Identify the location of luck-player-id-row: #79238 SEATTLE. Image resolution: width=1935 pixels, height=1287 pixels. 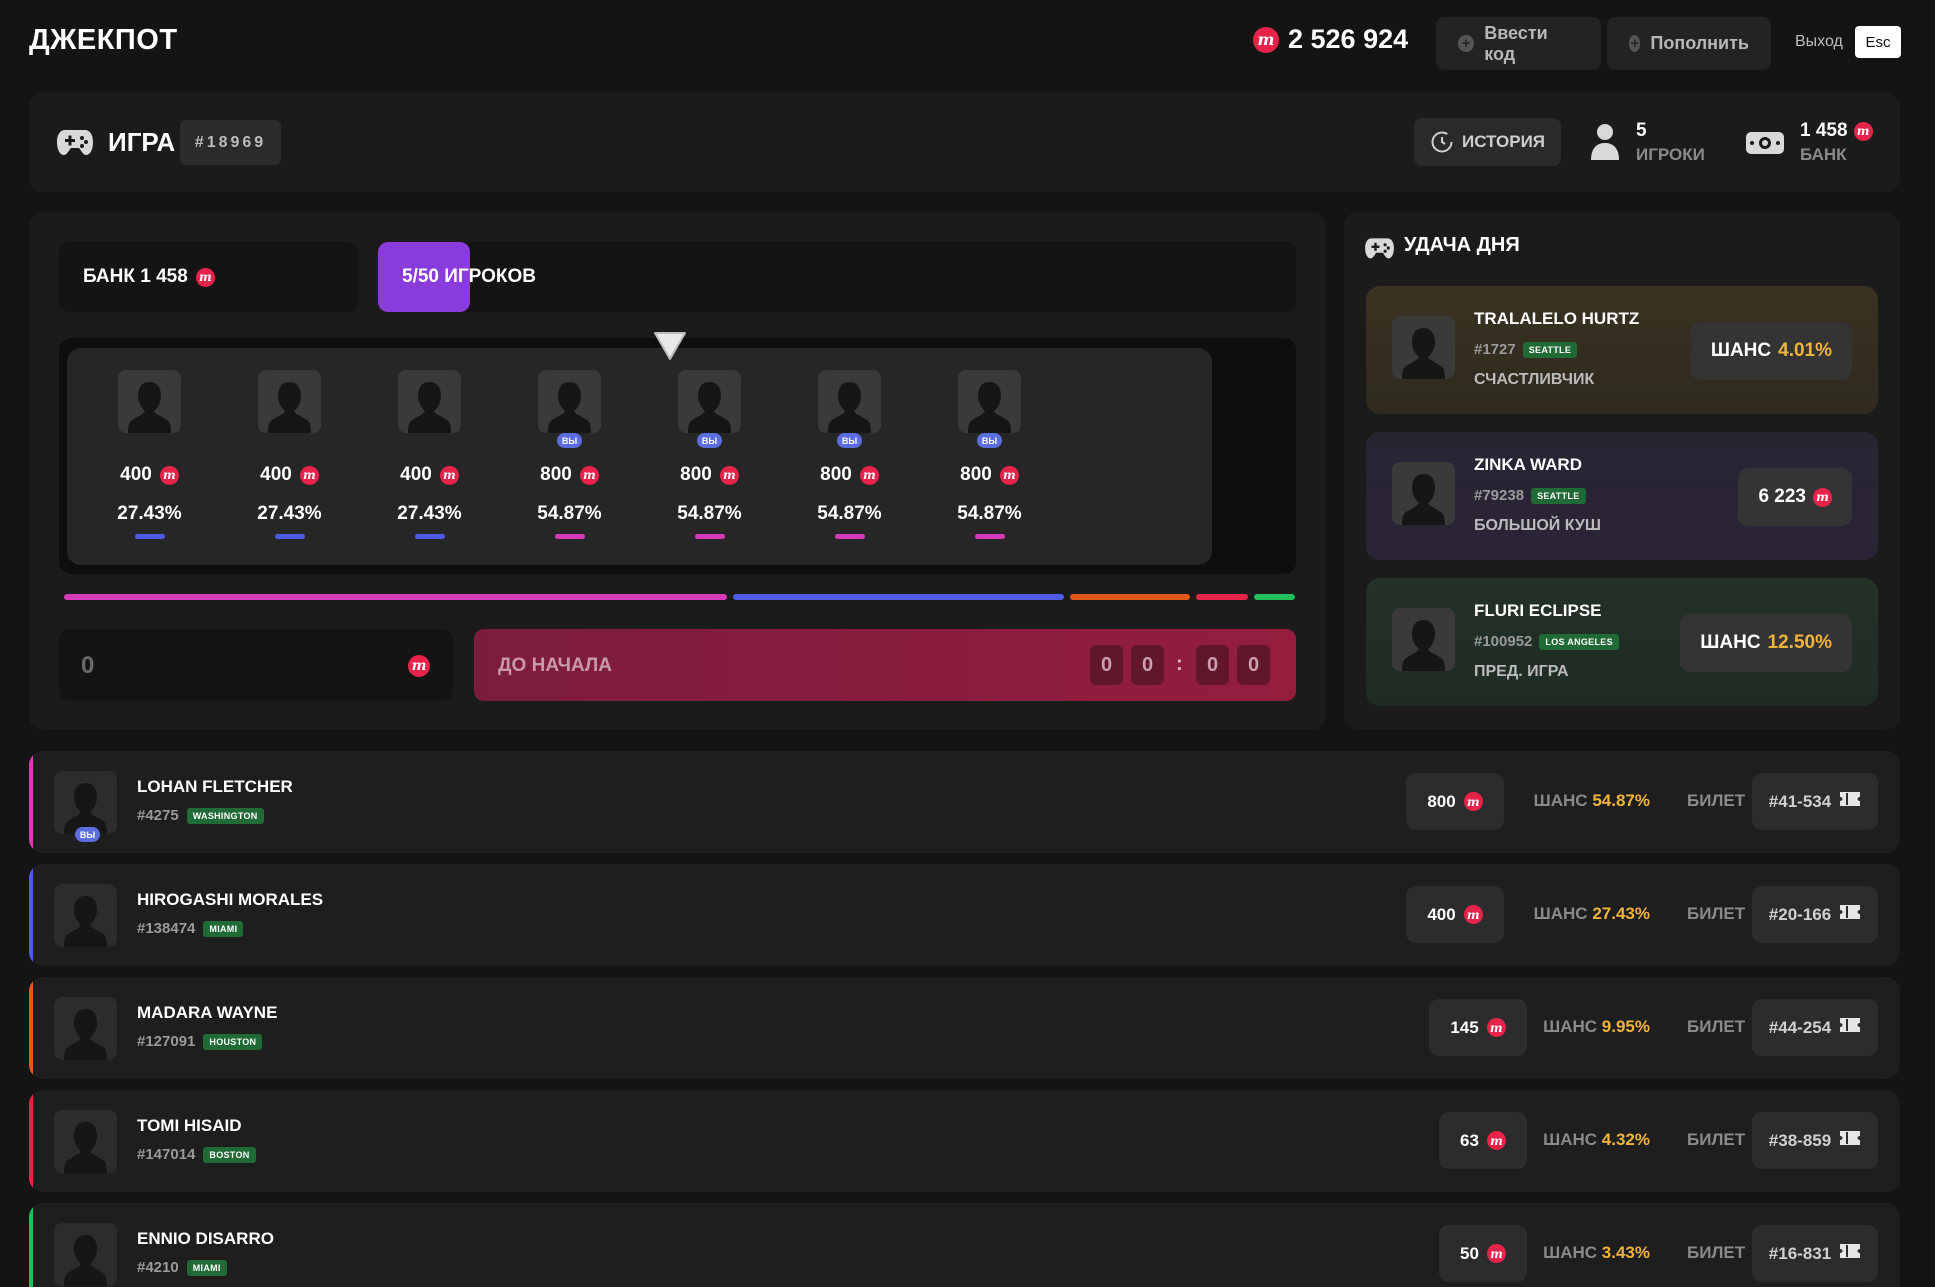
(1530, 495).